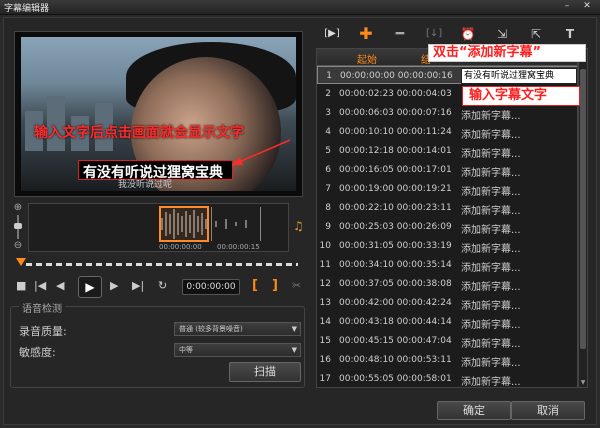  What do you see at coordinates (211, 287) in the screenshot?
I see `timecode-field: 0:00:00:00` at bounding box center [211, 287].